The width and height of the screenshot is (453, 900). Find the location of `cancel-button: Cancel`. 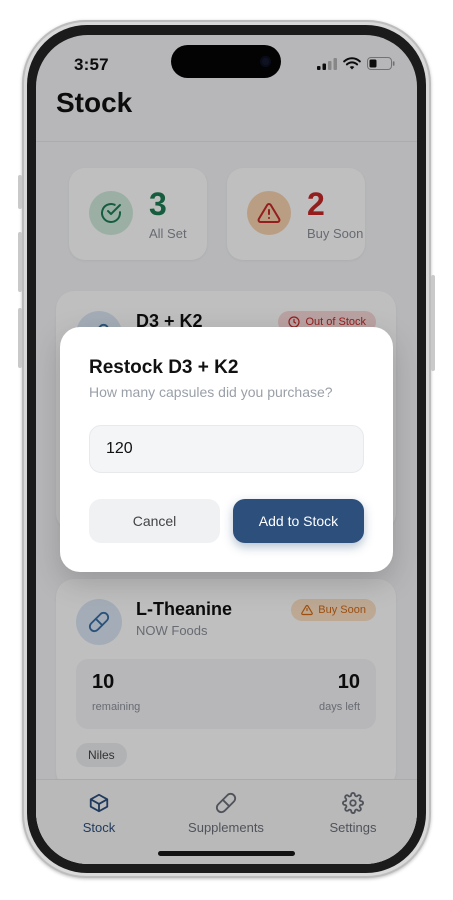

cancel-button: Cancel is located at coordinates (154, 521).